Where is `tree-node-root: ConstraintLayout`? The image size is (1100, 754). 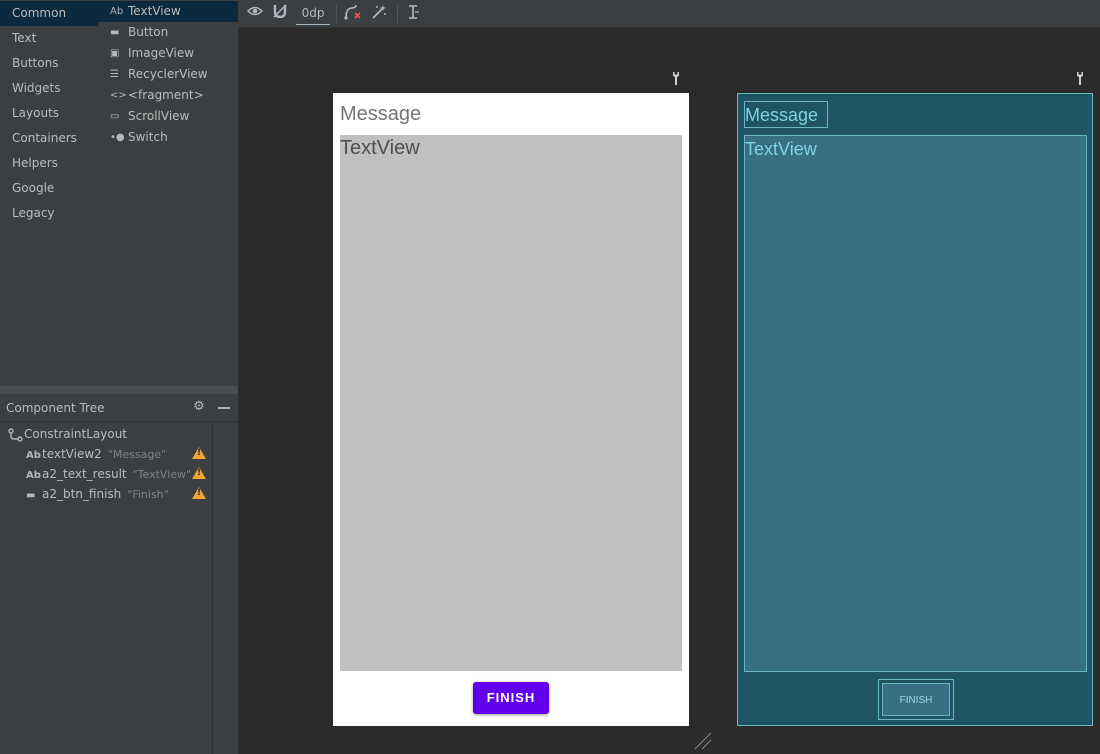 tree-node-root: ConstraintLayout is located at coordinates (67, 434).